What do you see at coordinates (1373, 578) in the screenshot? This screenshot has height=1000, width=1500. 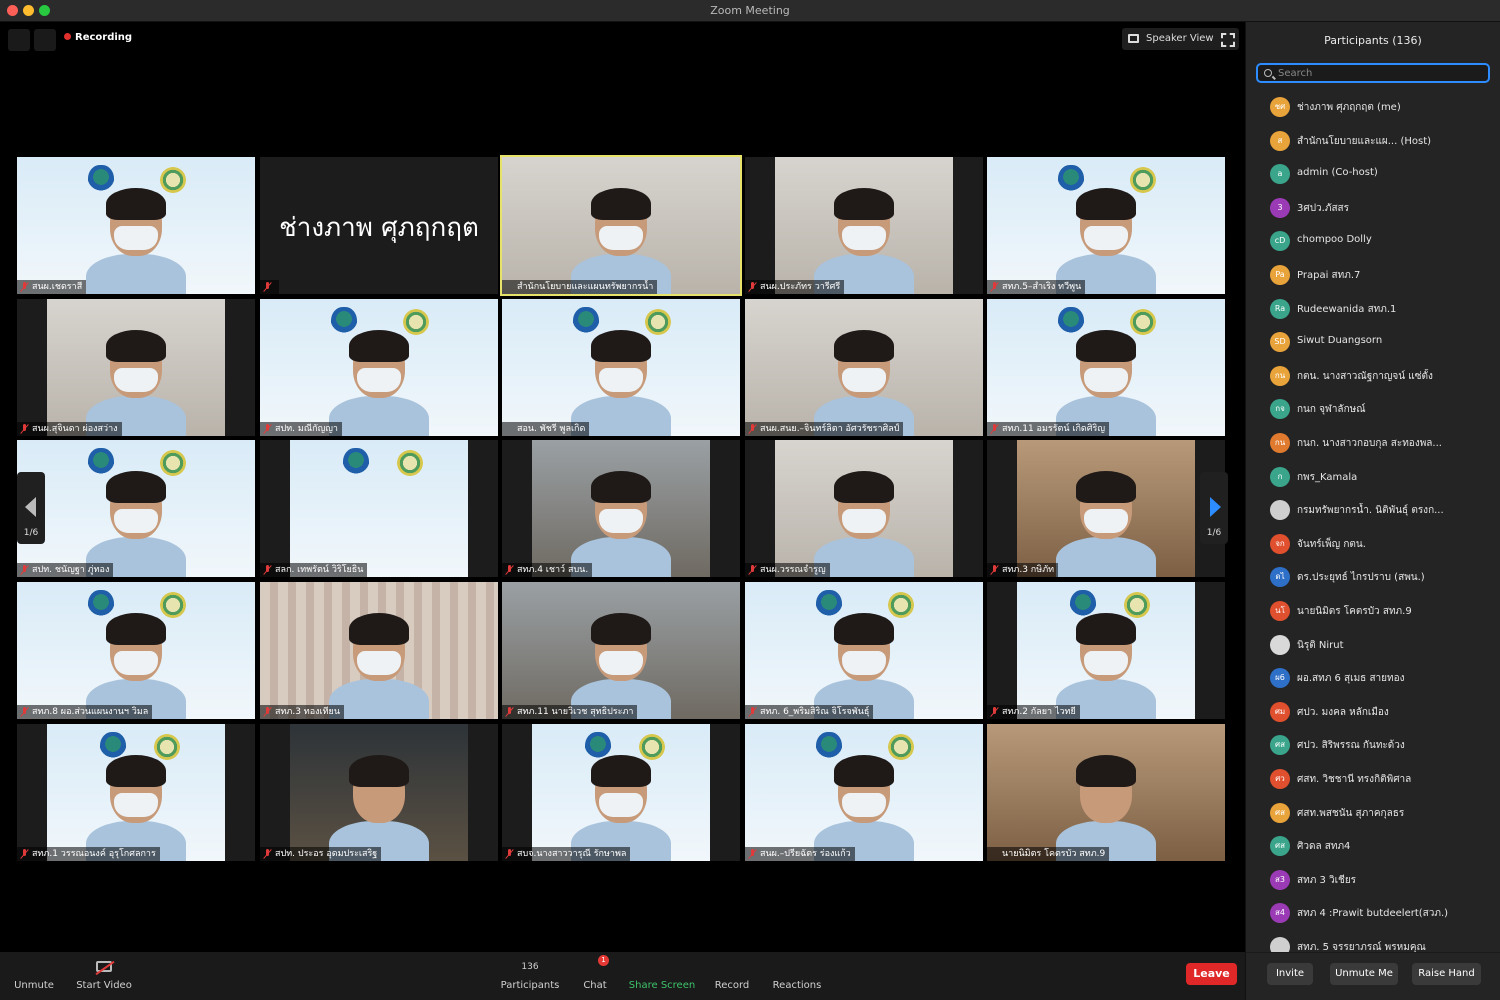 I see `participant-row: ดไ ดร.ประยุทธ์ ไกรปราบ (สพน.)` at bounding box center [1373, 578].